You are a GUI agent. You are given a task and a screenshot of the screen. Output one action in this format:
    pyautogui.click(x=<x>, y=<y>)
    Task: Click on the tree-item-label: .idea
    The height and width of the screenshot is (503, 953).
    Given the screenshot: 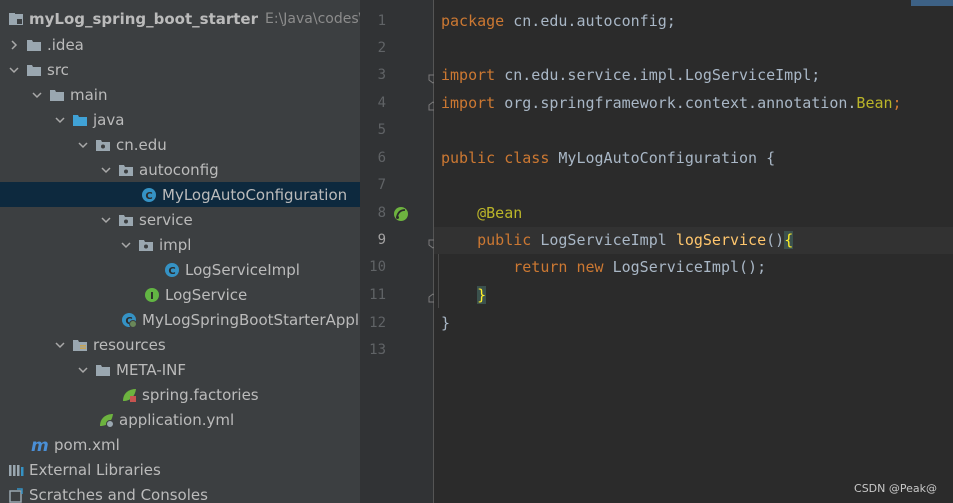 What is the action you would take?
    pyautogui.click(x=65, y=44)
    